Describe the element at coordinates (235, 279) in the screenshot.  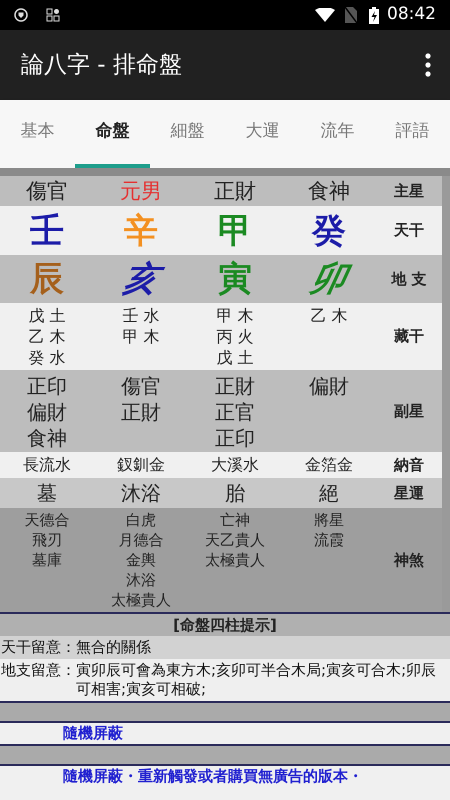
I see `earthly-branch-text: 寅` at that location.